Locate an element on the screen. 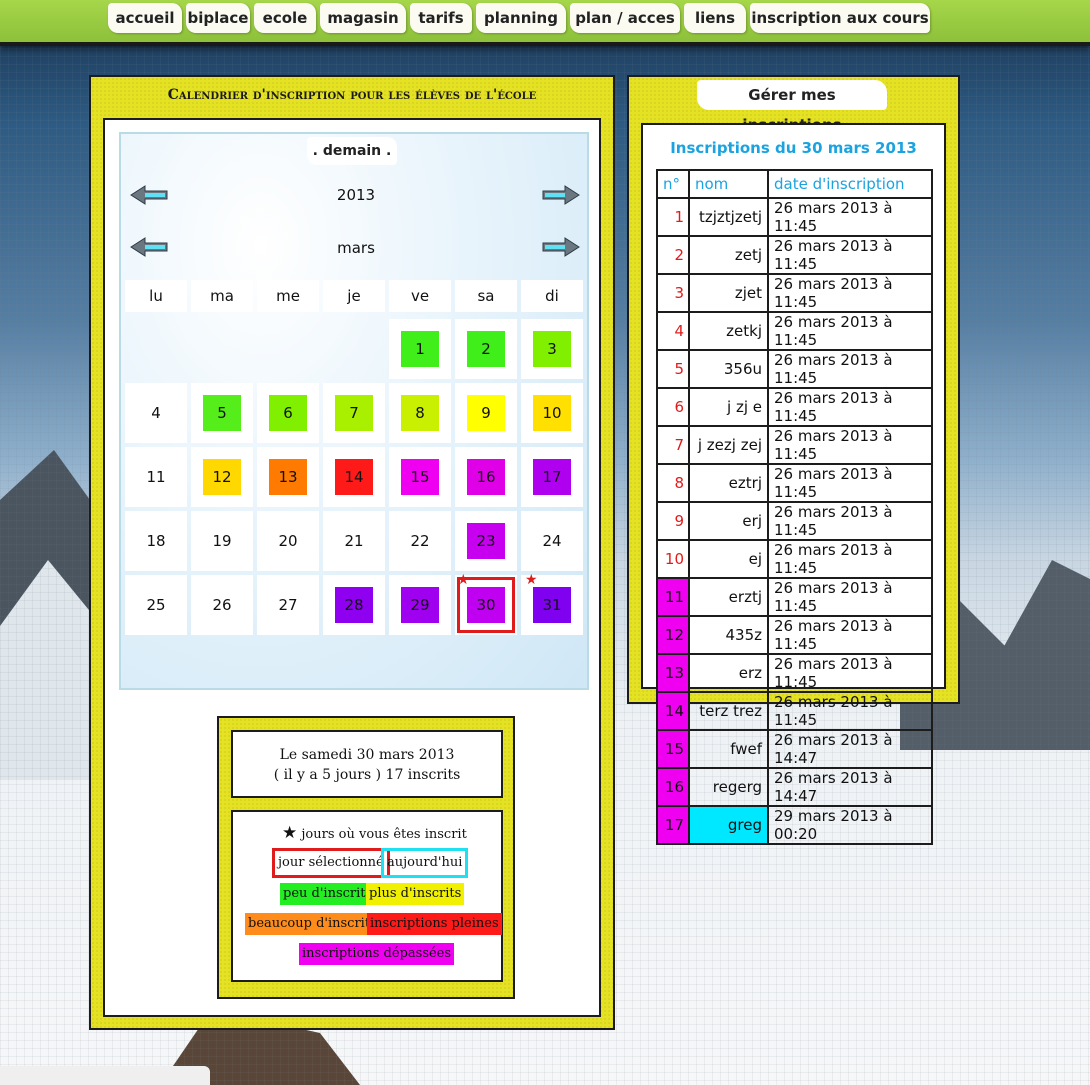 The width and height of the screenshot is (1090, 1085). calendar-day: 18 is located at coordinates (156, 541).